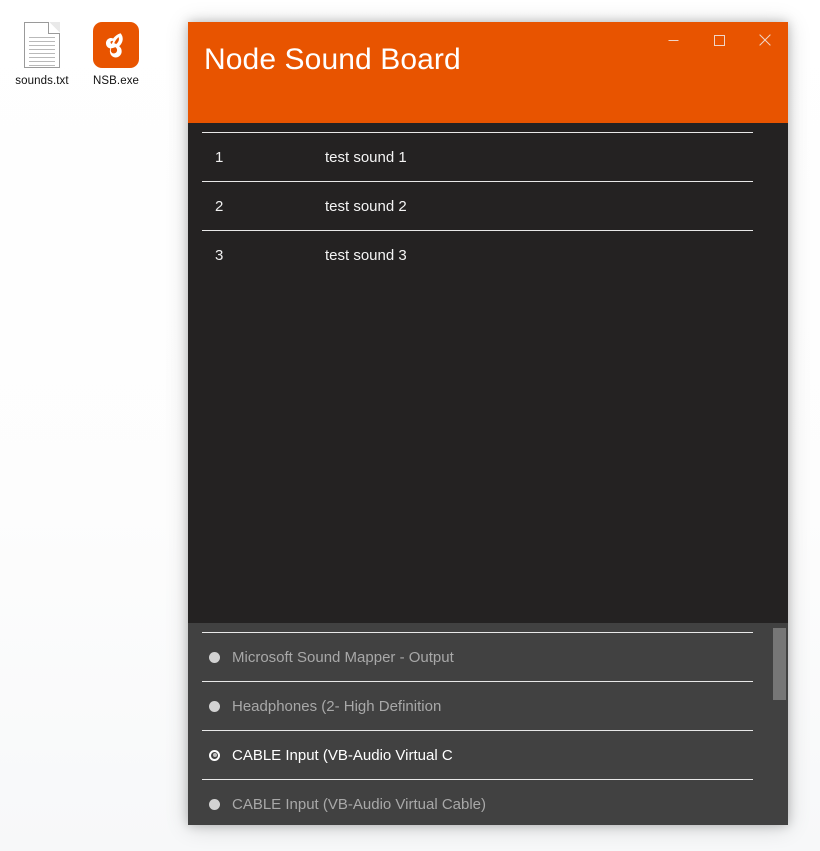 Image resolution: width=820 pixels, height=851 pixels. Describe the element at coordinates (488, 72) in the screenshot. I see `window-title-bar: Node Sound Board` at that location.